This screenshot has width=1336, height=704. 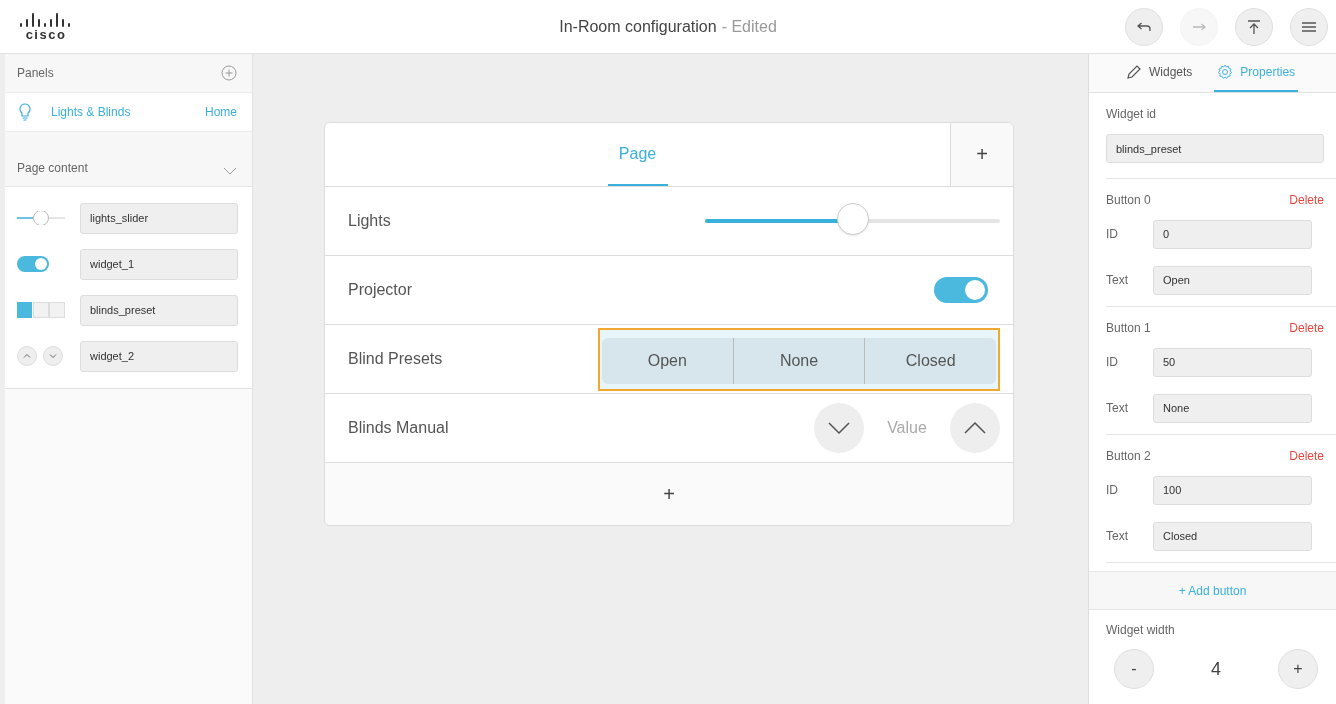 What do you see at coordinates (221, 112) in the screenshot?
I see `panel-tag: Home` at bounding box center [221, 112].